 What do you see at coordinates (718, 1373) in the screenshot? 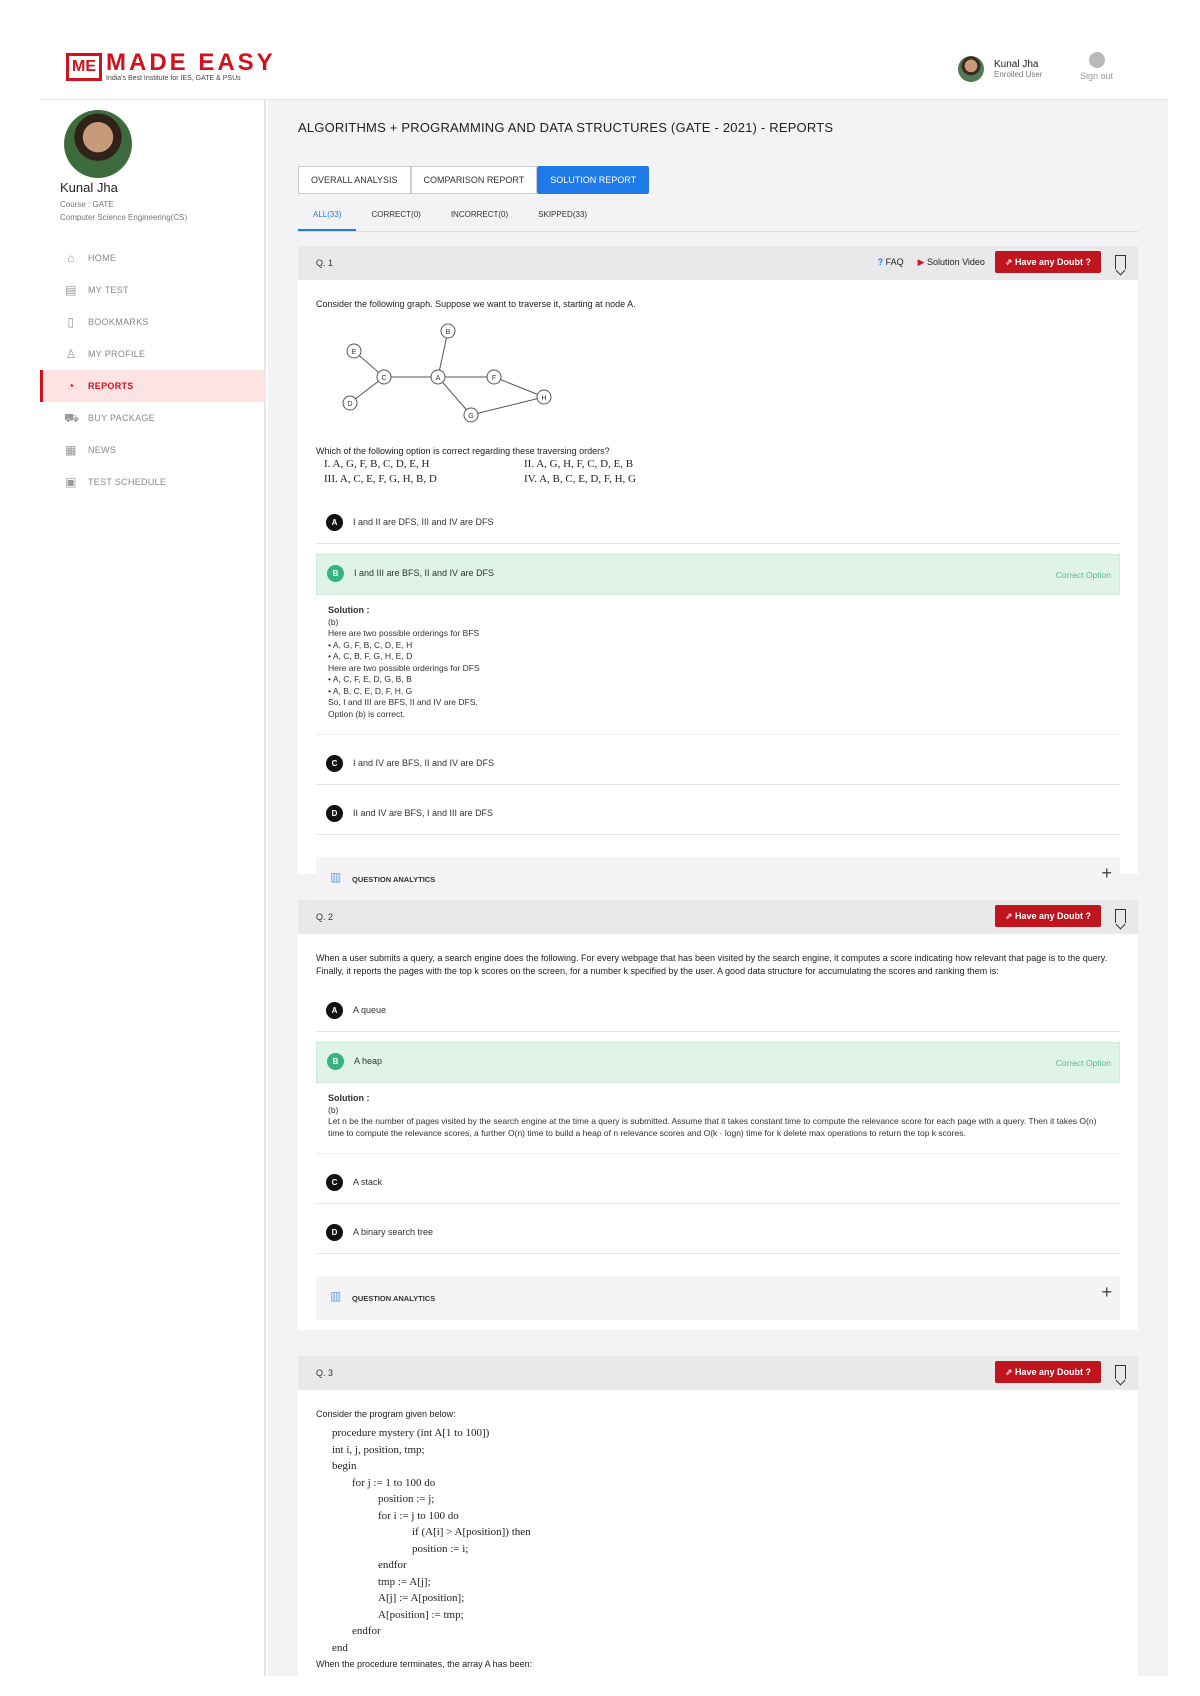
I see `question-header: Q. 3 ⇗ Have any Doubt ?` at bounding box center [718, 1373].